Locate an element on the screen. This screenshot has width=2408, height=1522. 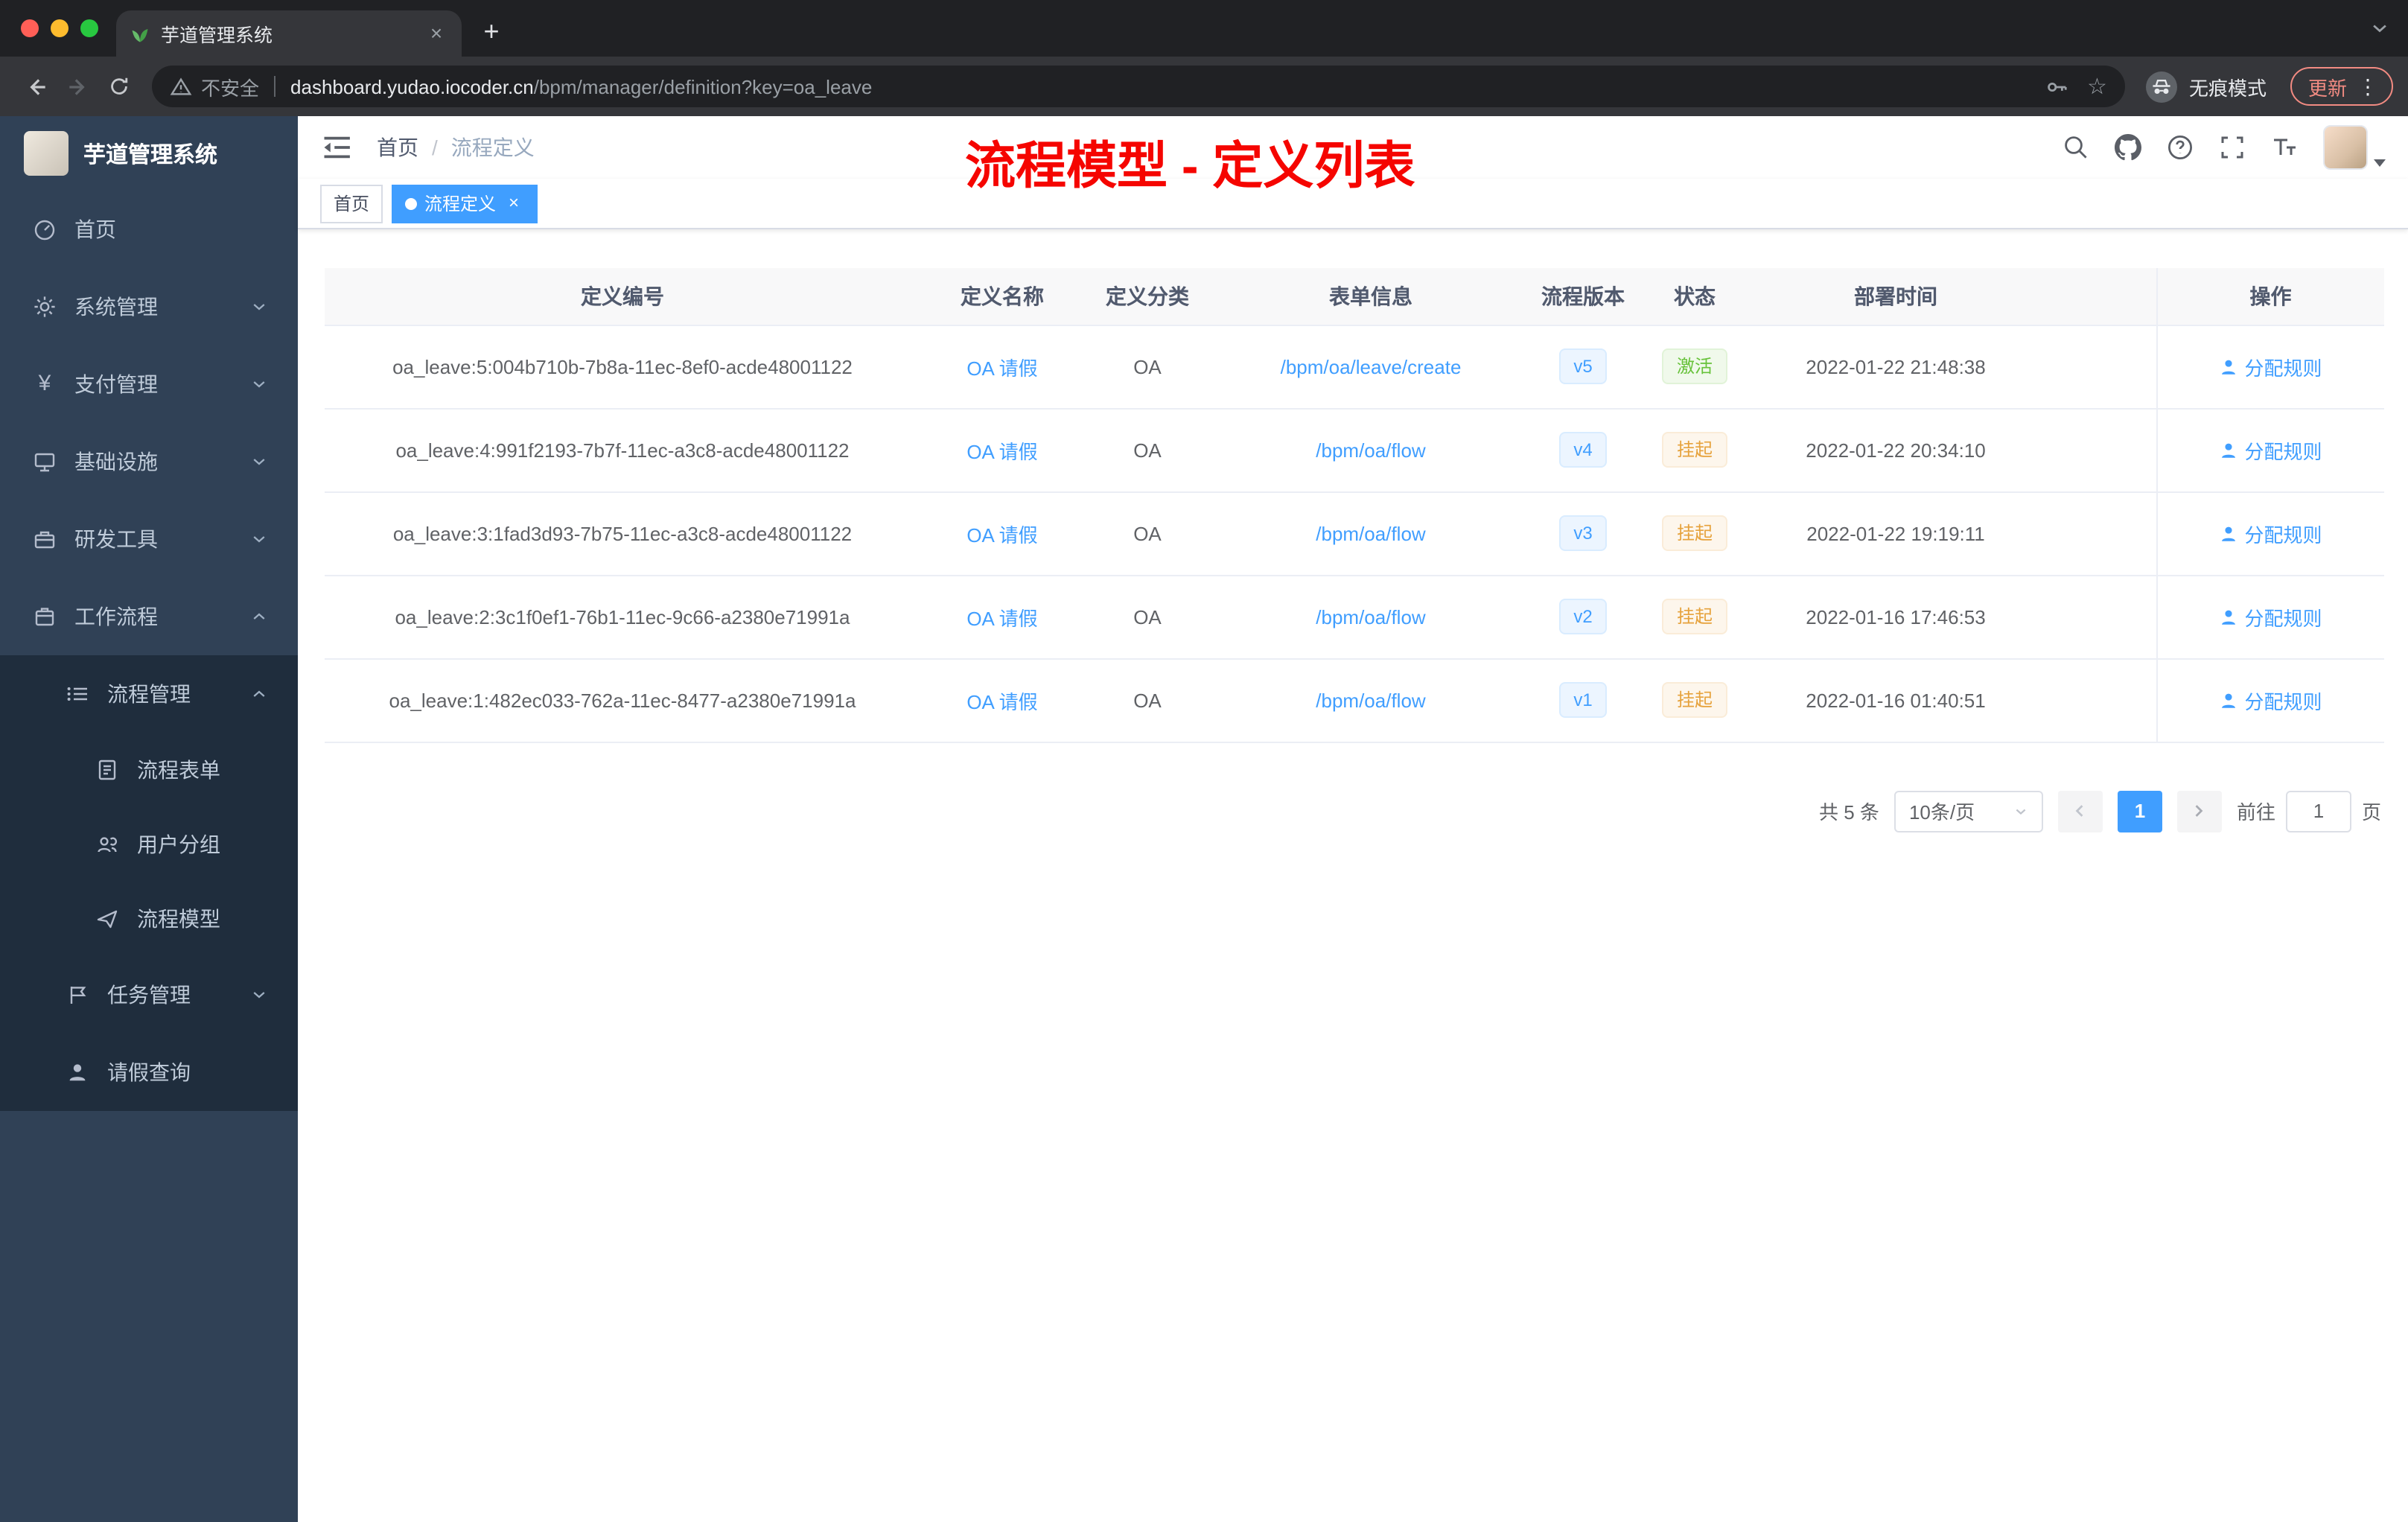
form-link: /bpm/oa/leave/create is located at coordinates (1371, 366).